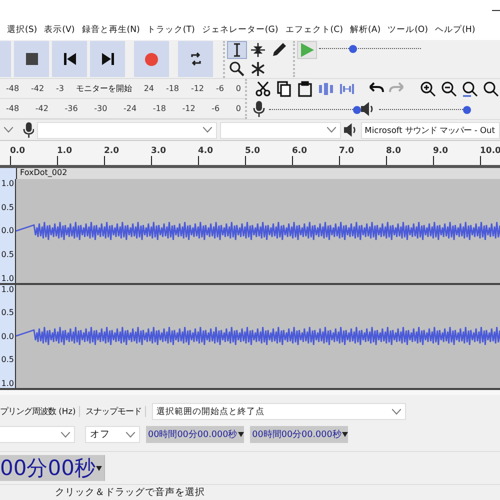  I want to click on sample-rate-label: プリング周波数 (Hz), so click(40, 411).